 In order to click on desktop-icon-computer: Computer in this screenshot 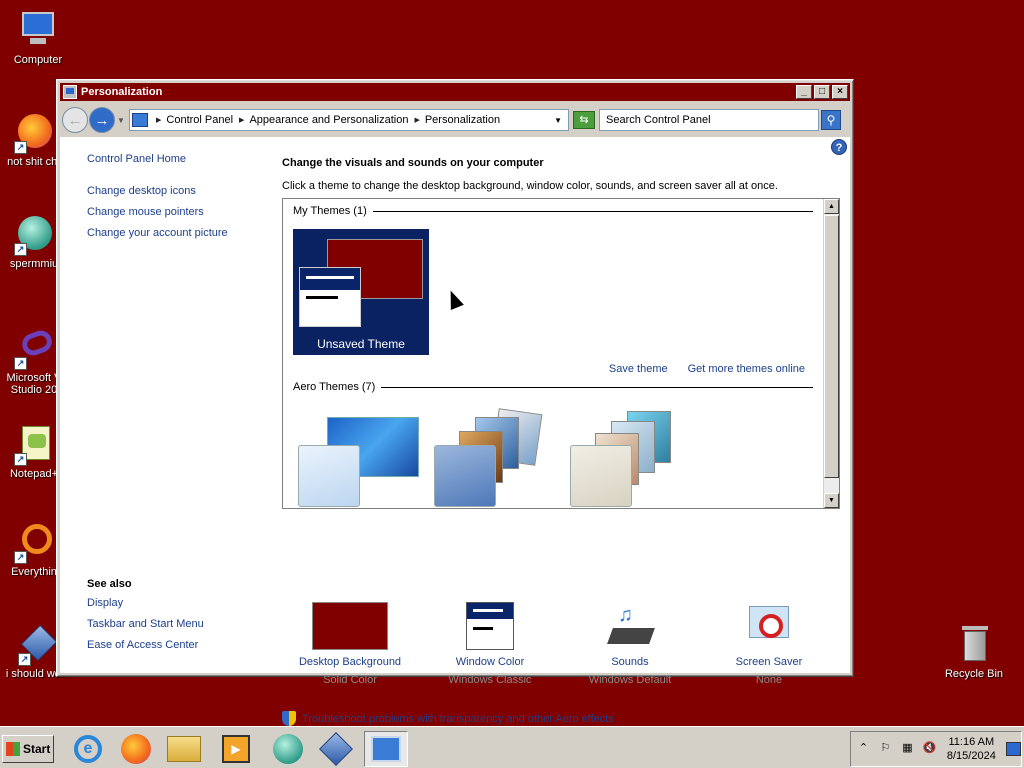, I will do `click(38, 38)`.